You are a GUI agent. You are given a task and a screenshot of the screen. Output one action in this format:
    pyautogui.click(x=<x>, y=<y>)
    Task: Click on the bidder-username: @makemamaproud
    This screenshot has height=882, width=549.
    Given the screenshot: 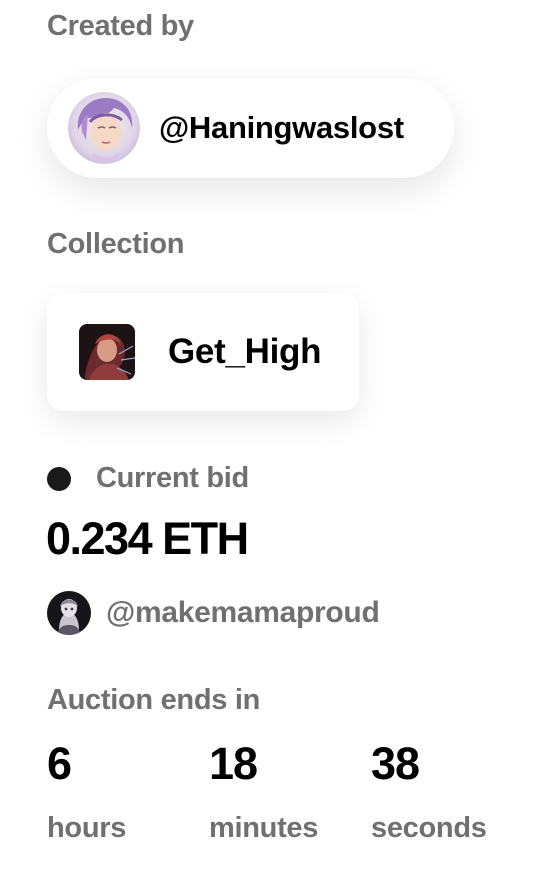 What is the action you would take?
    pyautogui.click(x=243, y=612)
    